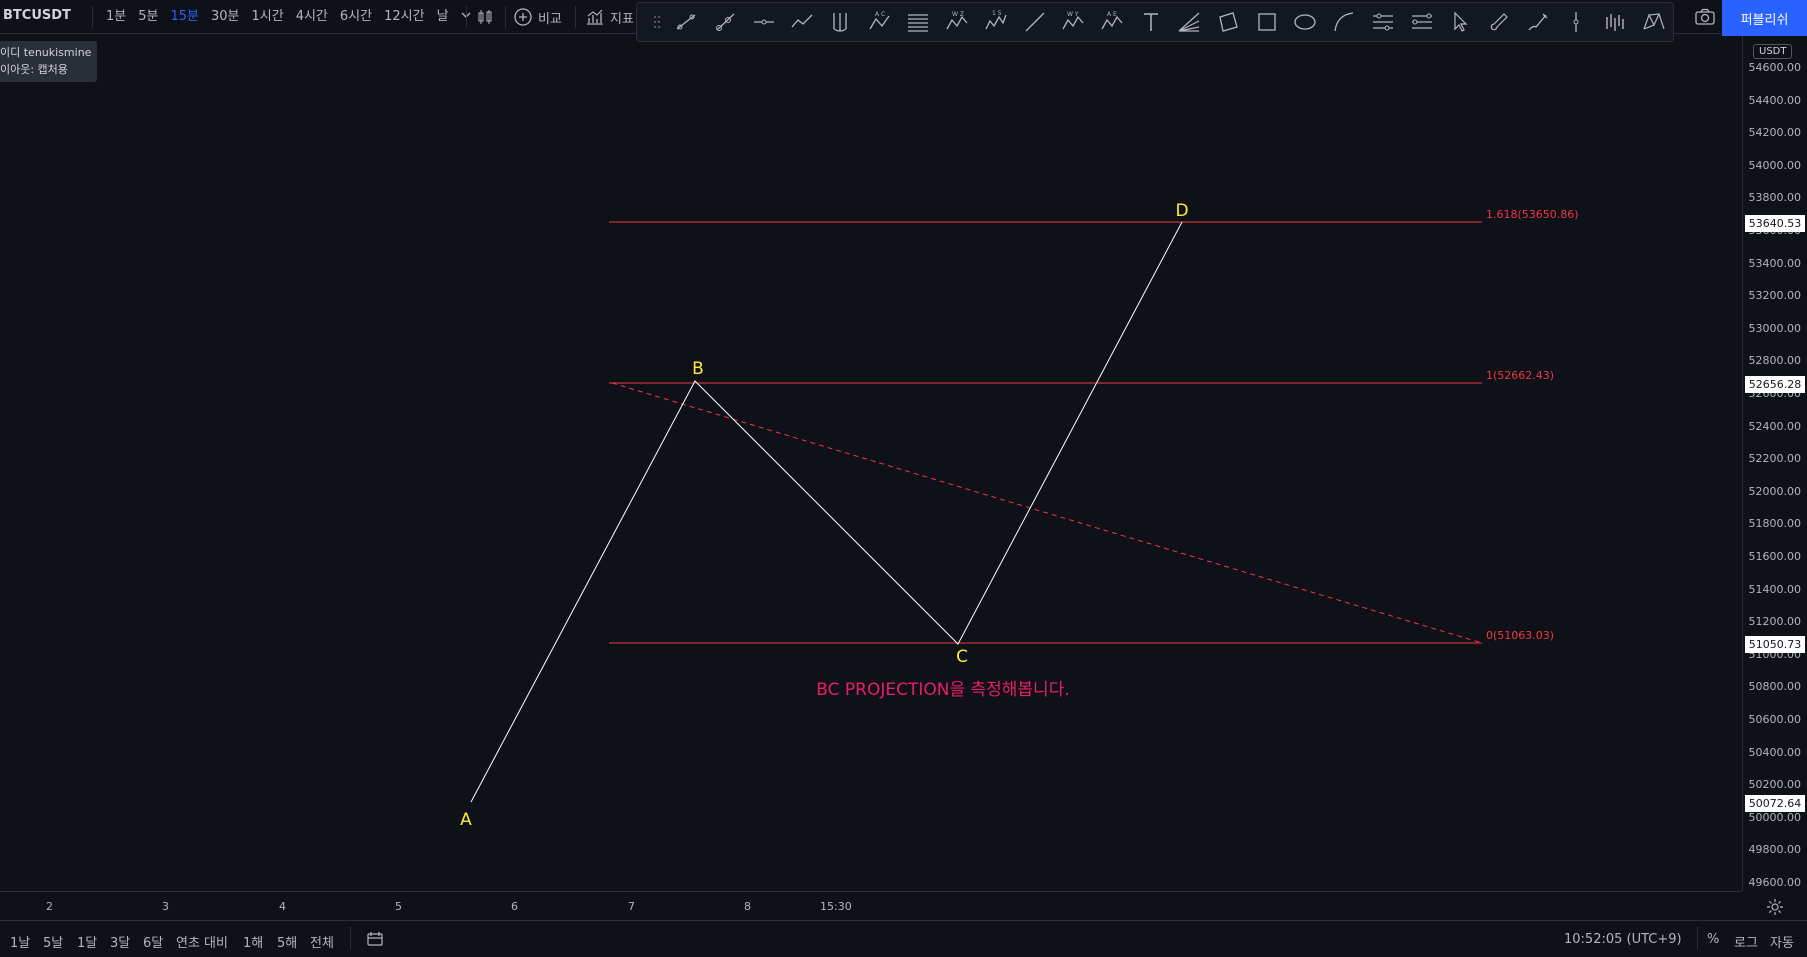 This screenshot has height=957, width=1807. I want to click on elliott-impulse-tool-icon: 1 5, so click(995, 22).